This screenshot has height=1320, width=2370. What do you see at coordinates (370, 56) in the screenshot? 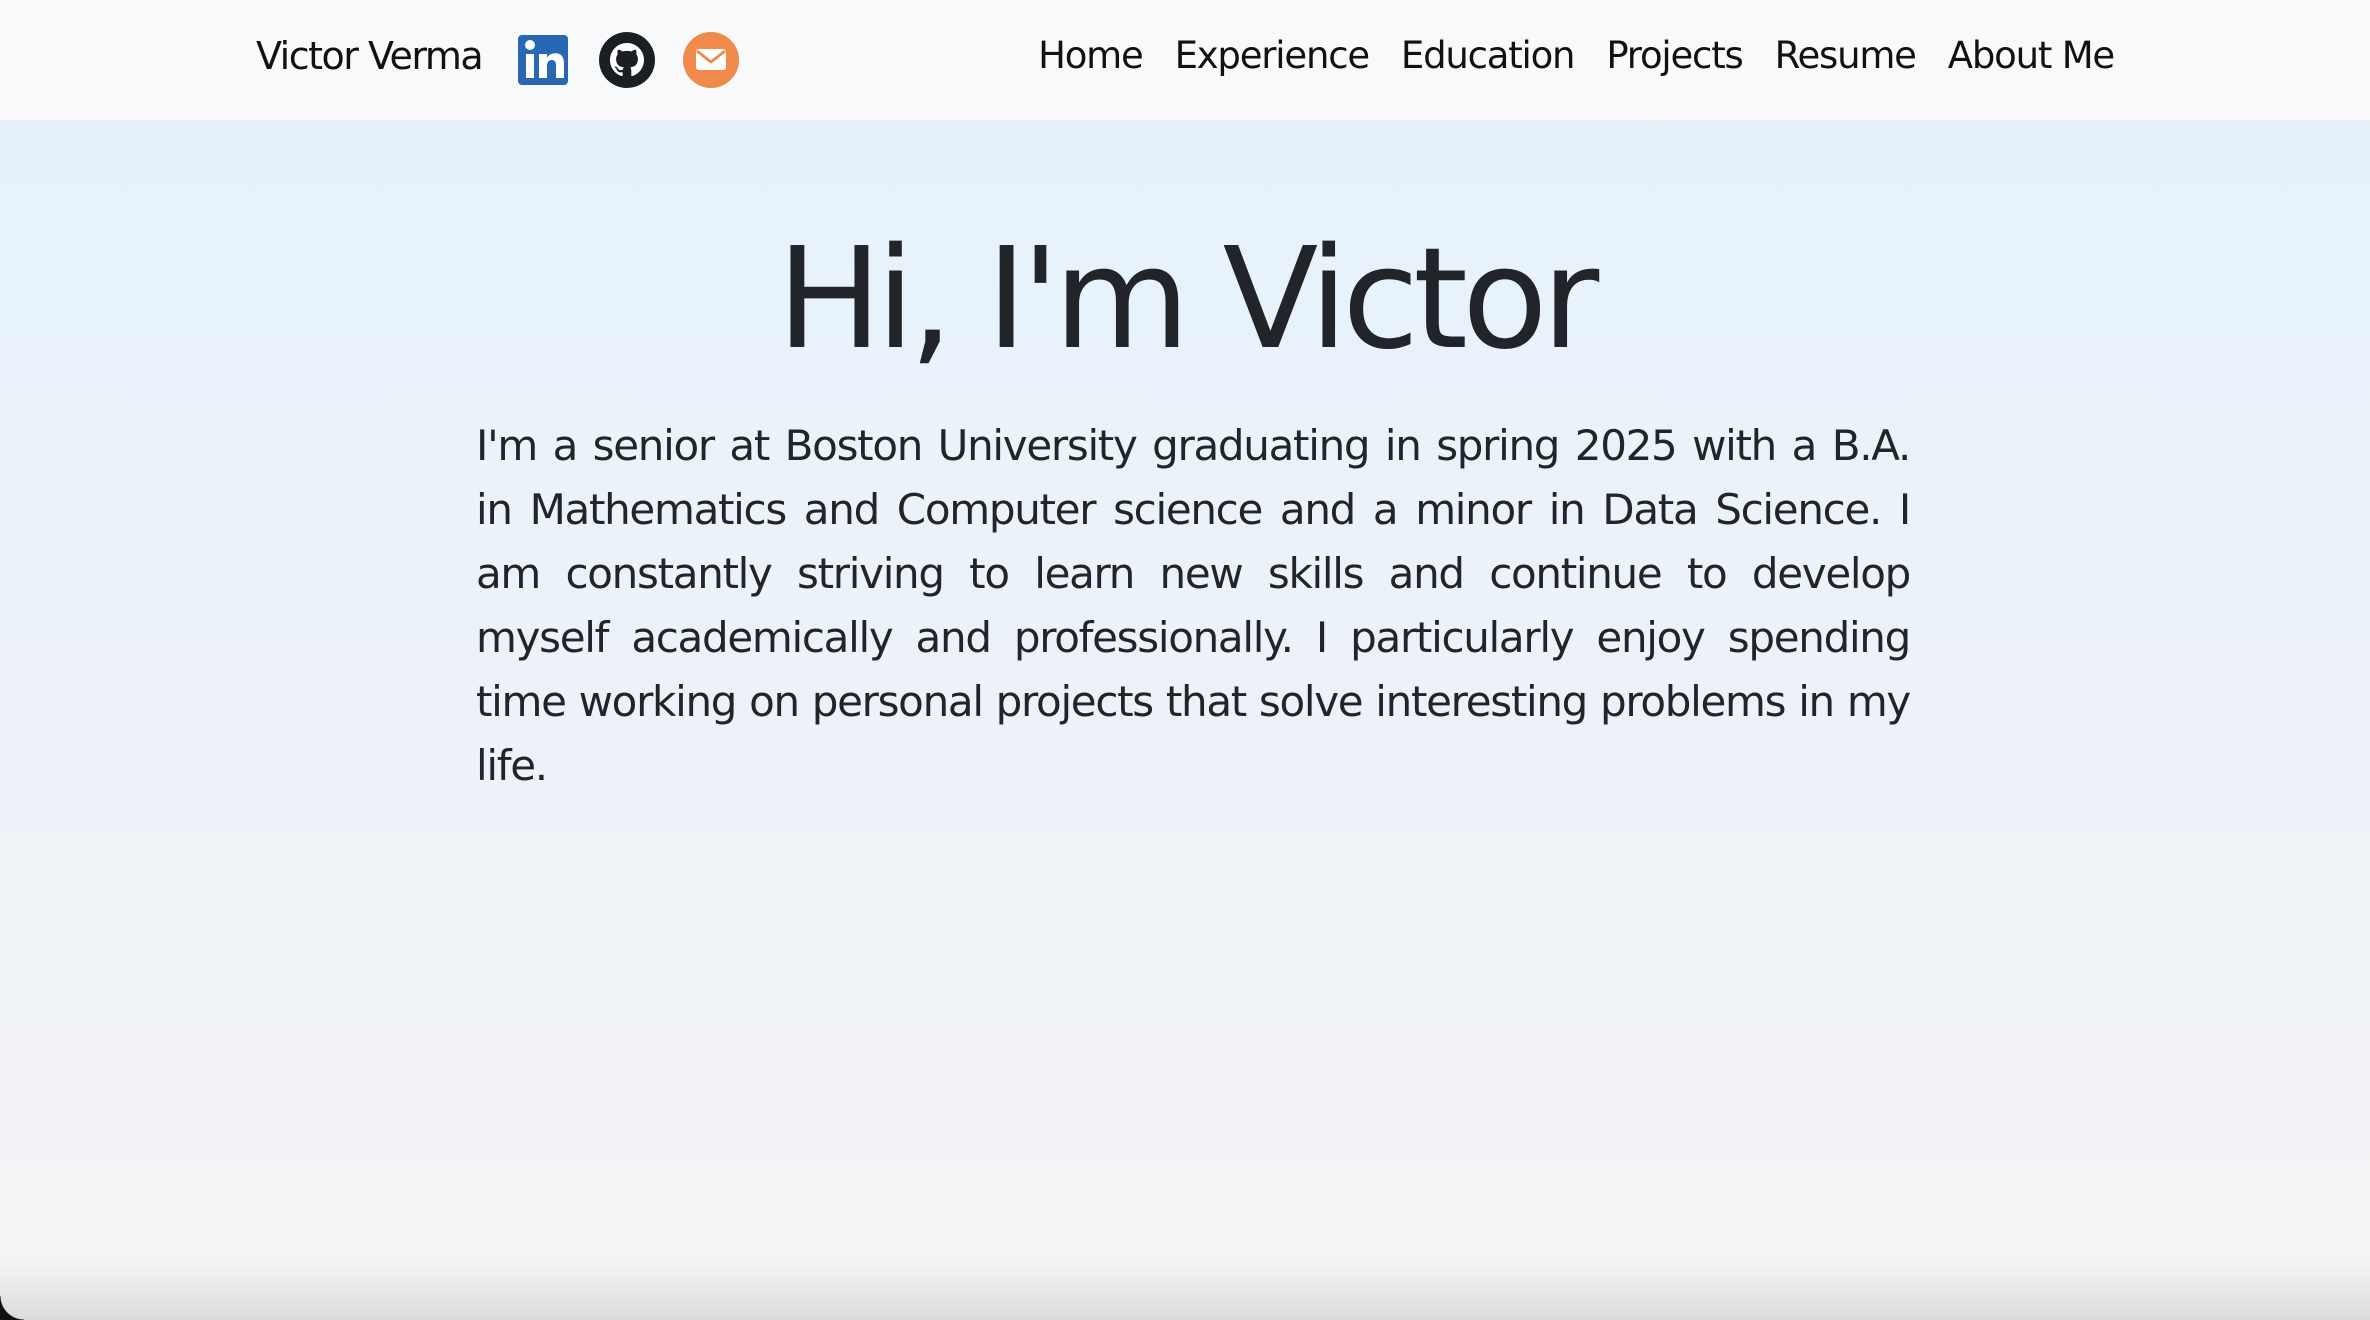
I see `brand-link: Victor Verma` at bounding box center [370, 56].